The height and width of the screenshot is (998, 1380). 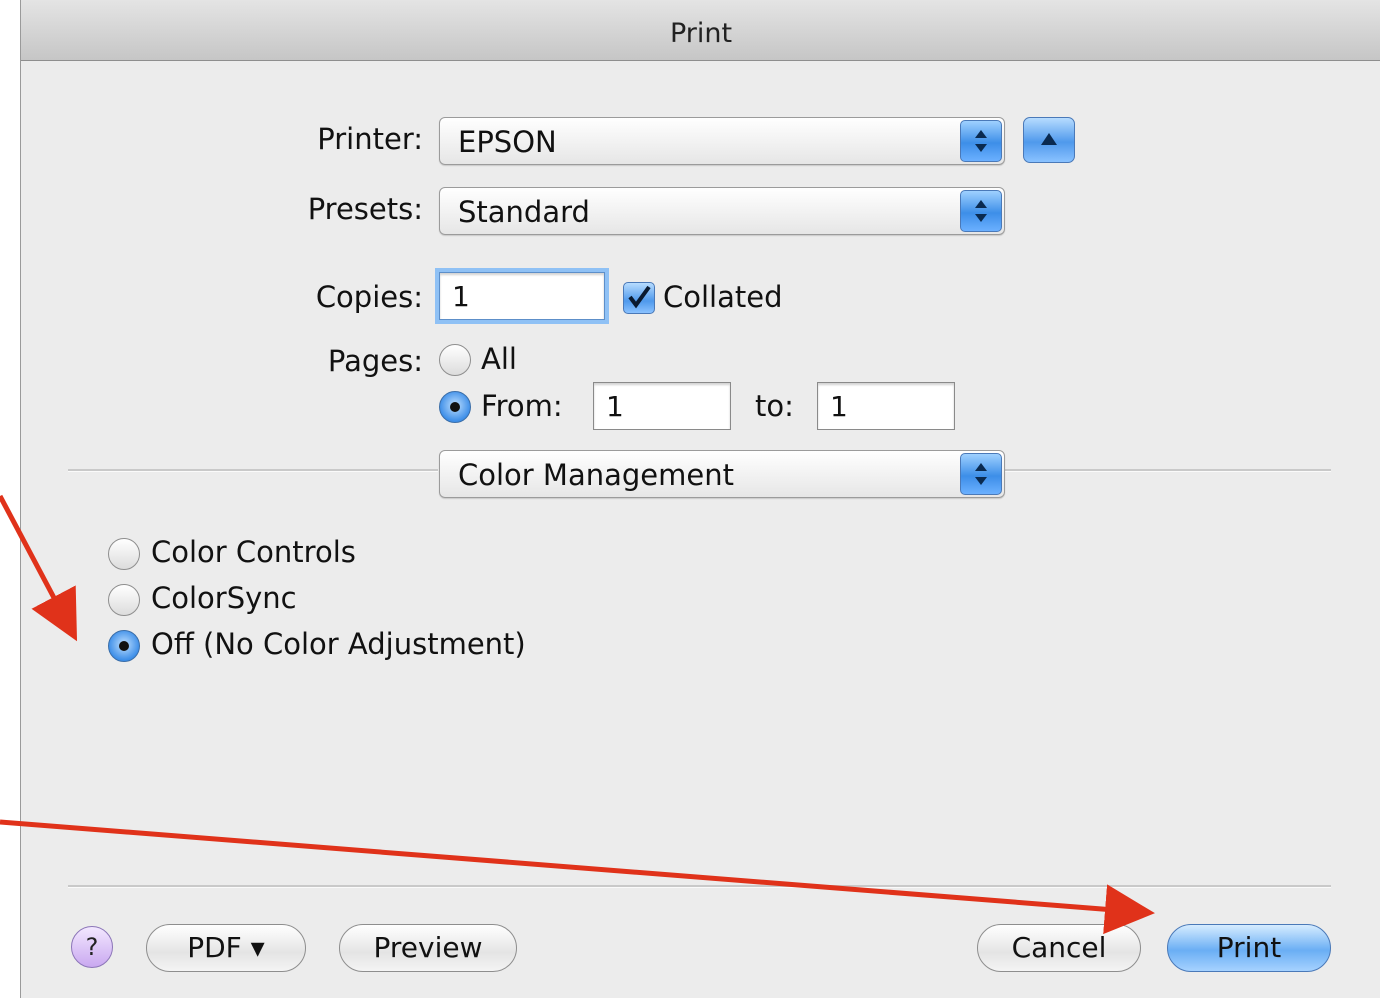 What do you see at coordinates (455, 360) in the screenshot?
I see `pages-all-radio` at bounding box center [455, 360].